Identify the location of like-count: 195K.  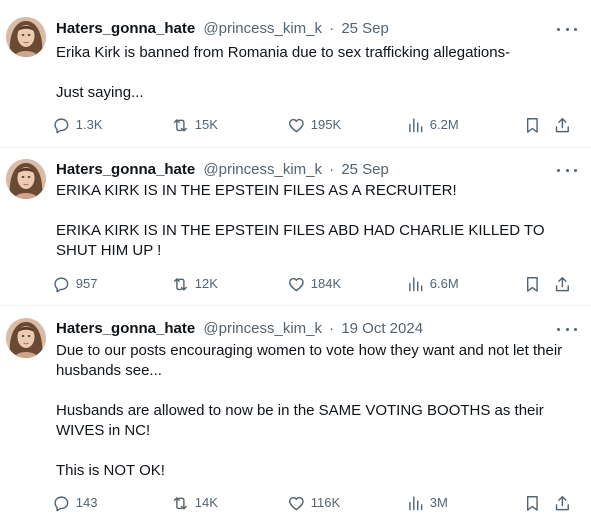
(326, 124).